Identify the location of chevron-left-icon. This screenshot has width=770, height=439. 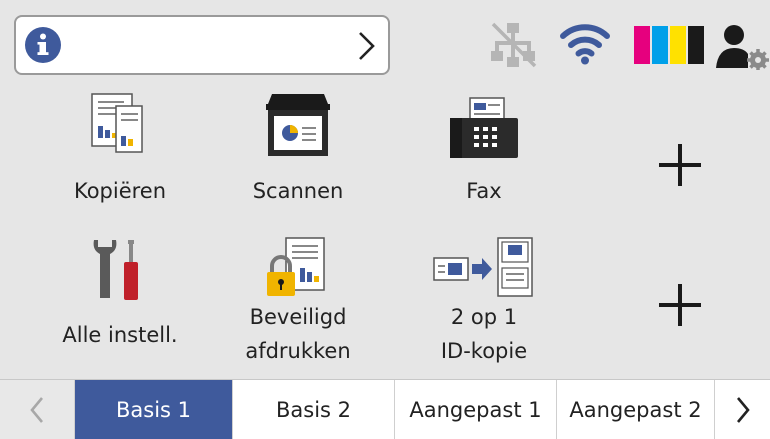
(36, 410).